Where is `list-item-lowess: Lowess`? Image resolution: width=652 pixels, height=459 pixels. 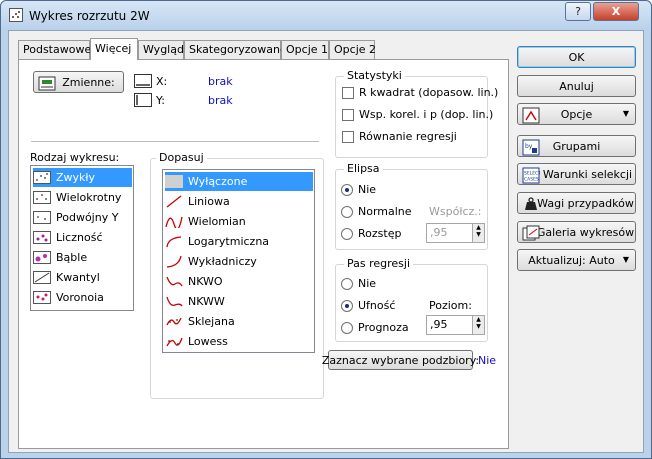
list-item-lowess: Lowess is located at coordinates (196, 341).